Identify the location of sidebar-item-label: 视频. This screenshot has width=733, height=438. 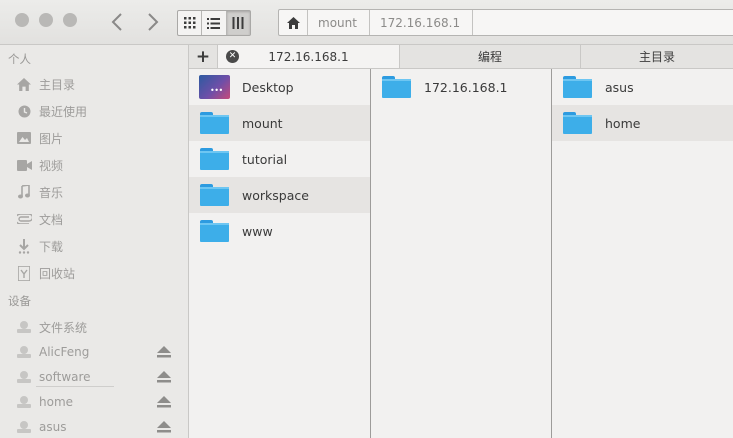
(51, 165).